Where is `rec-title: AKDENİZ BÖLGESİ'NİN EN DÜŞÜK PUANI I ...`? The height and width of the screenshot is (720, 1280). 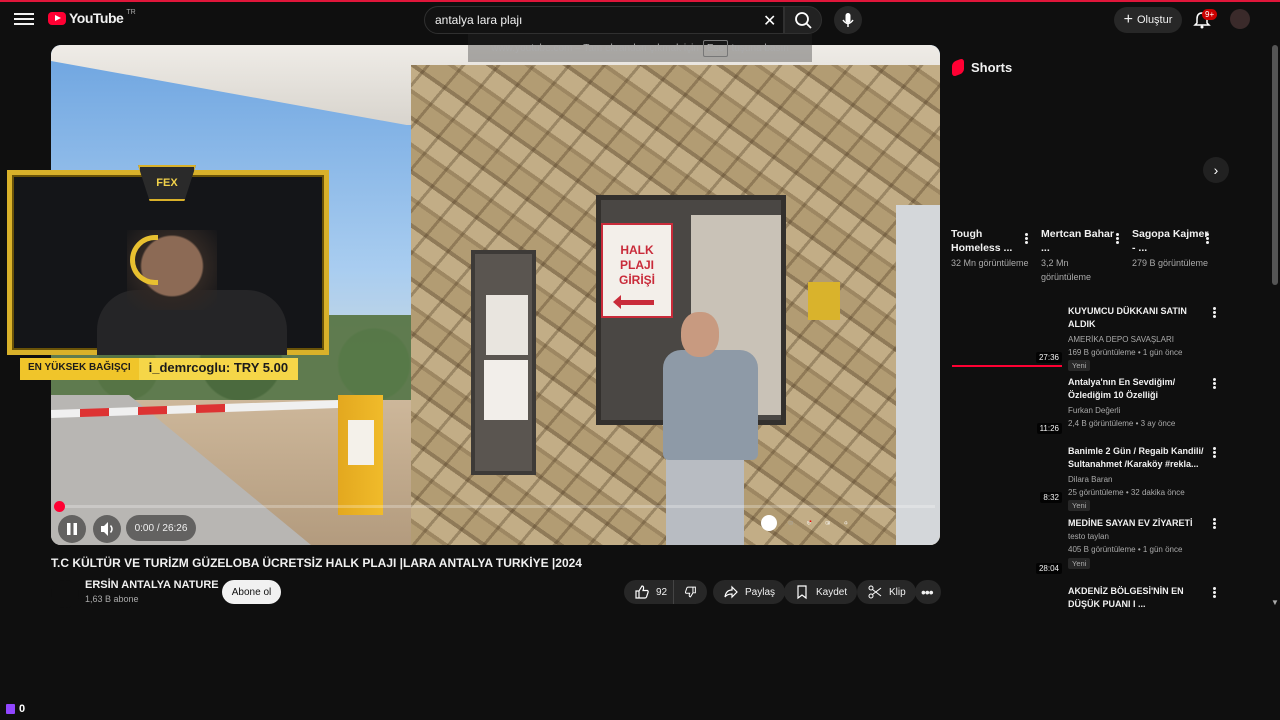 rec-title: AKDENİZ BÖLGESİ'NİN EN DÜŞÜK PUANI I ... is located at coordinates (1138, 598).